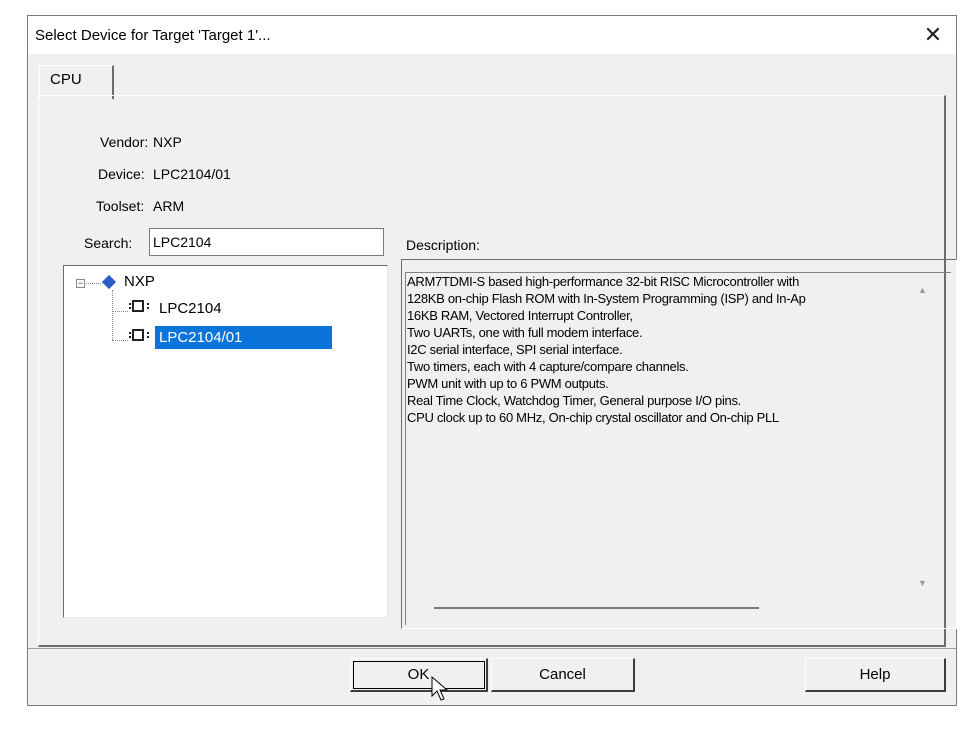  I want to click on description-label: Description:, so click(443, 245).